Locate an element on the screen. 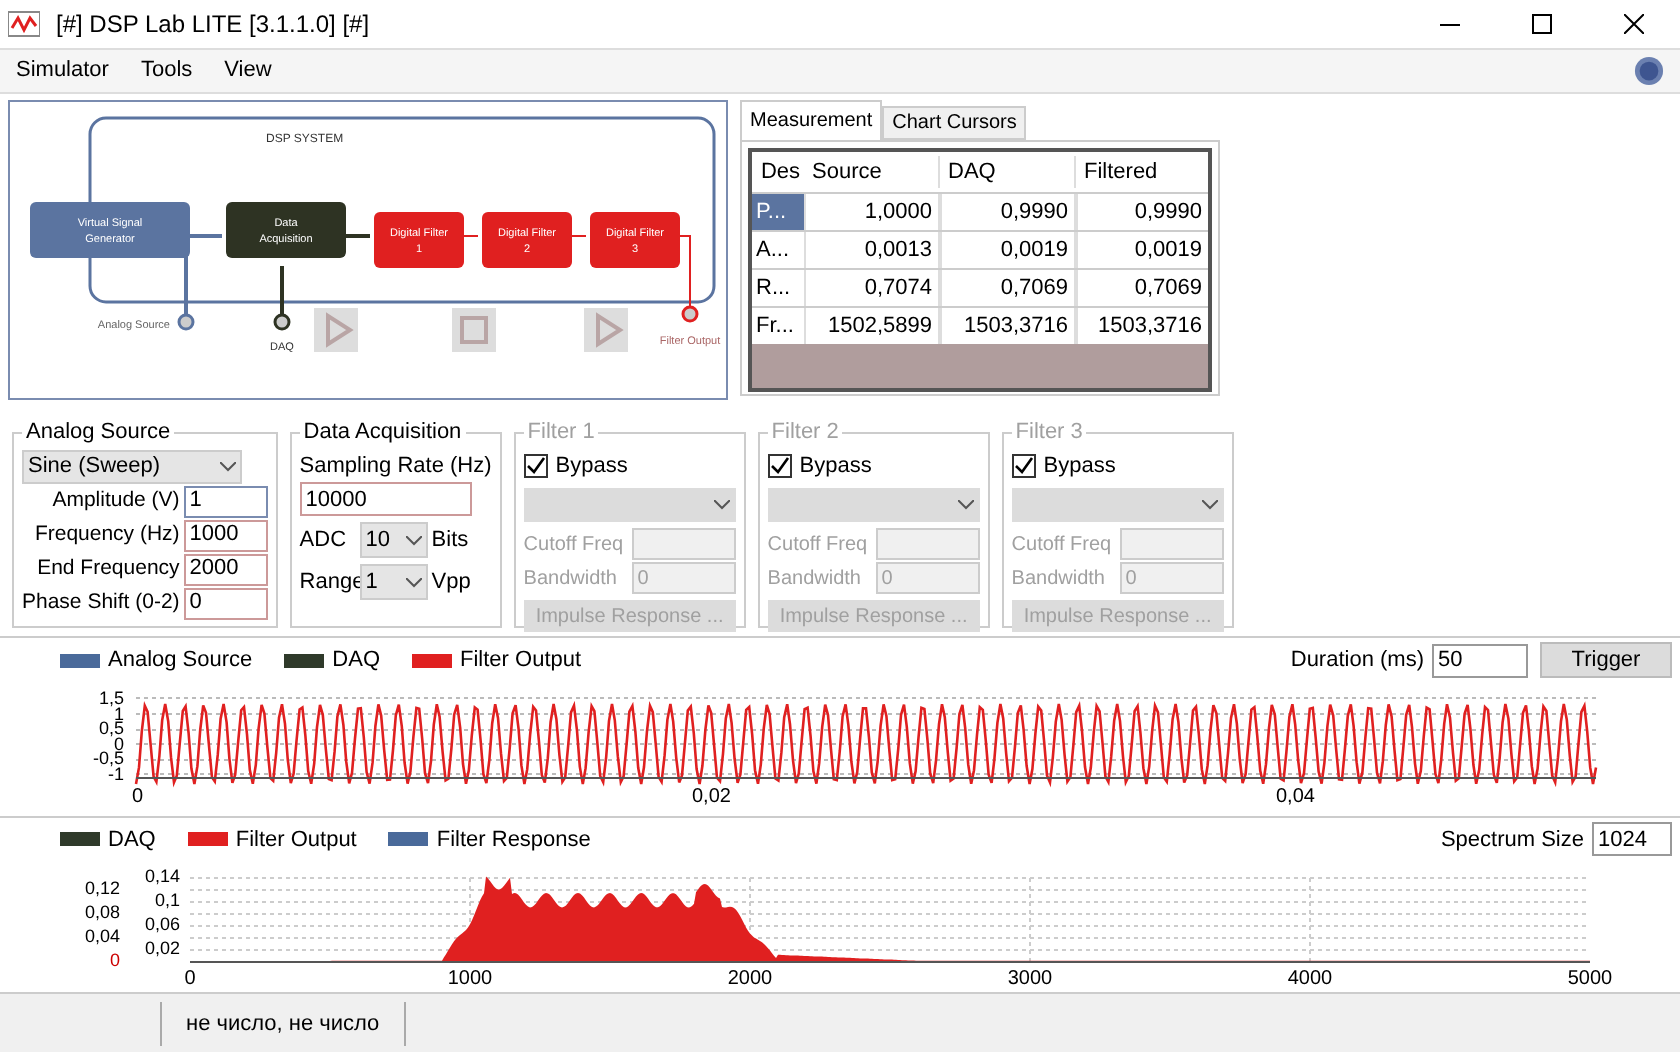 The width and height of the screenshot is (1680, 1052). field-label: Sampling Rate (Hz) is located at coordinates (395, 466).